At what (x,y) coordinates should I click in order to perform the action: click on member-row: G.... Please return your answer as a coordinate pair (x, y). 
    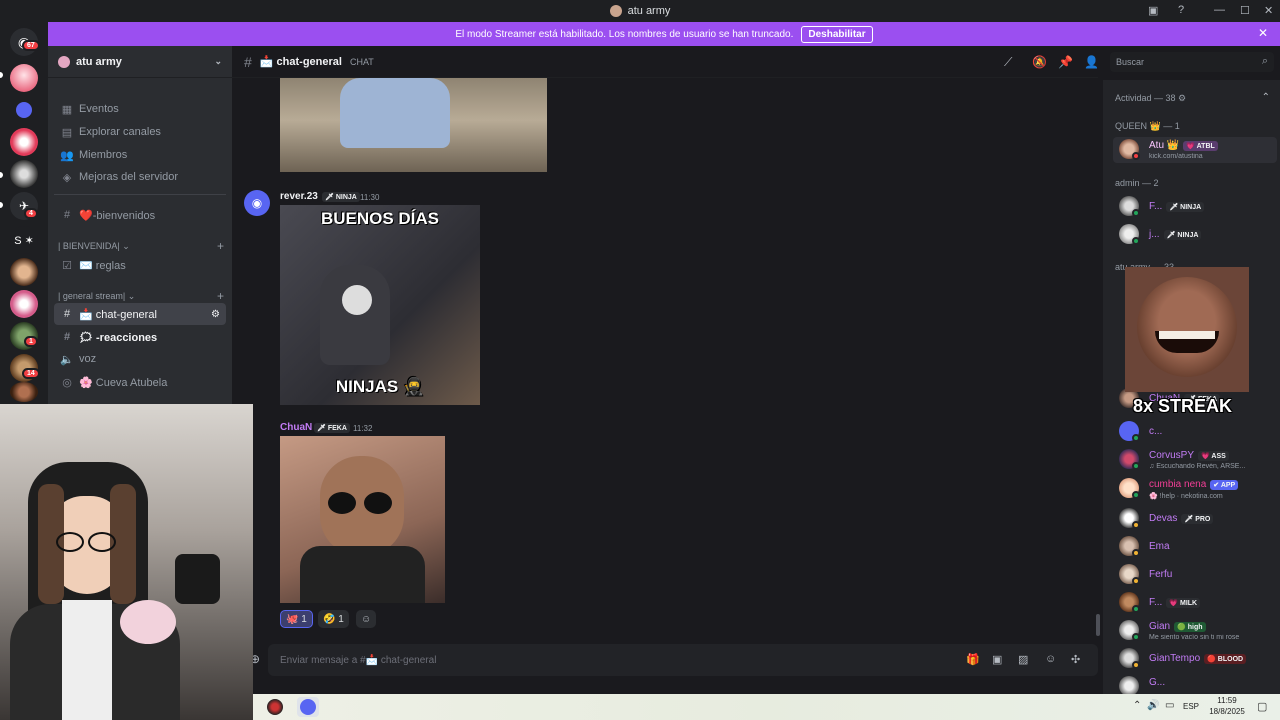
    Looking at the image, I should click on (1195, 684).